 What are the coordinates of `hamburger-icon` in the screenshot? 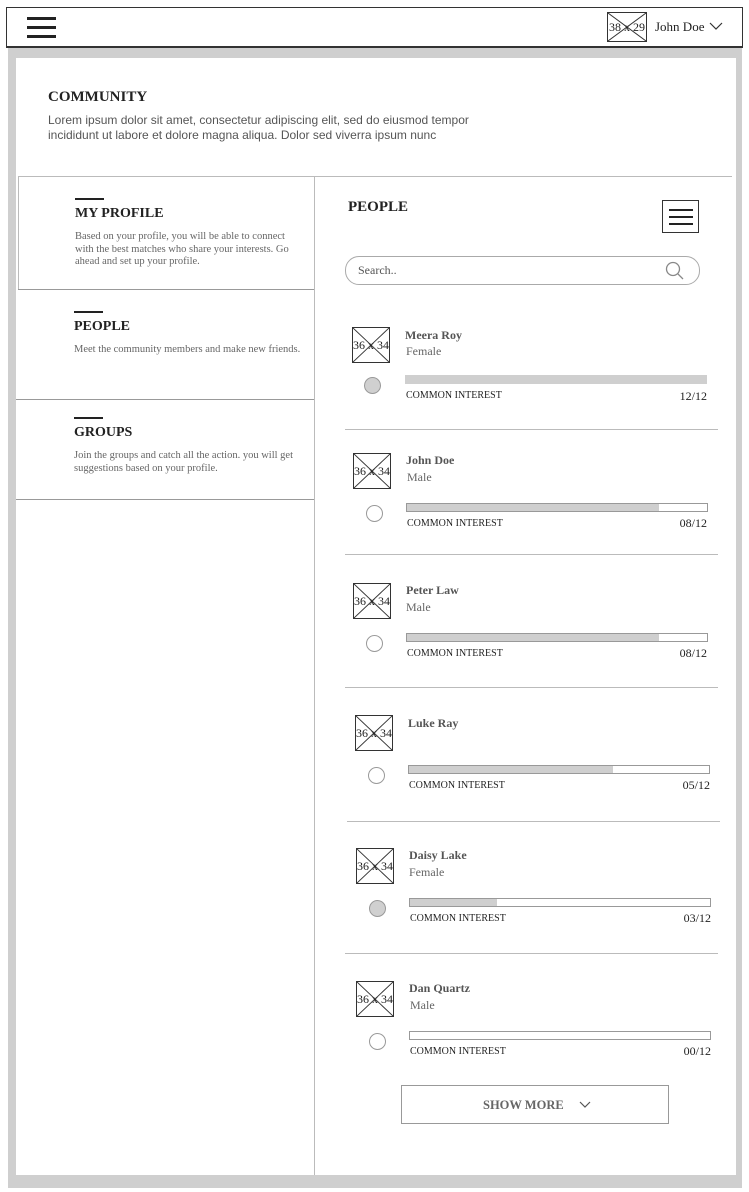 It's located at (41, 28).